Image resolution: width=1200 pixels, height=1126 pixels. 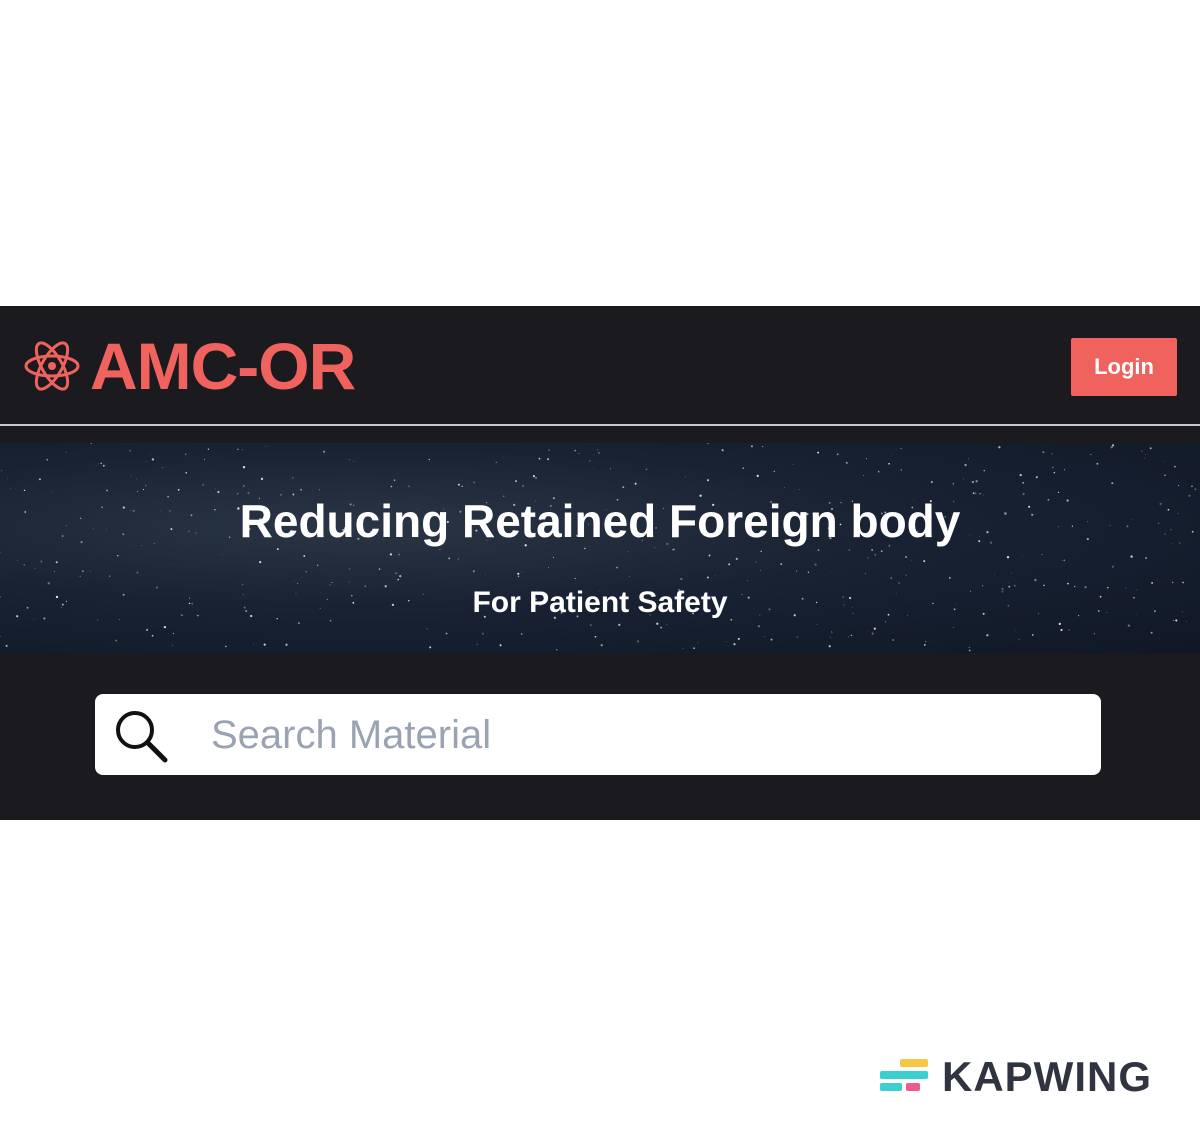 What do you see at coordinates (1124, 367) in the screenshot?
I see `login-button: Login` at bounding box center [1124, 367].